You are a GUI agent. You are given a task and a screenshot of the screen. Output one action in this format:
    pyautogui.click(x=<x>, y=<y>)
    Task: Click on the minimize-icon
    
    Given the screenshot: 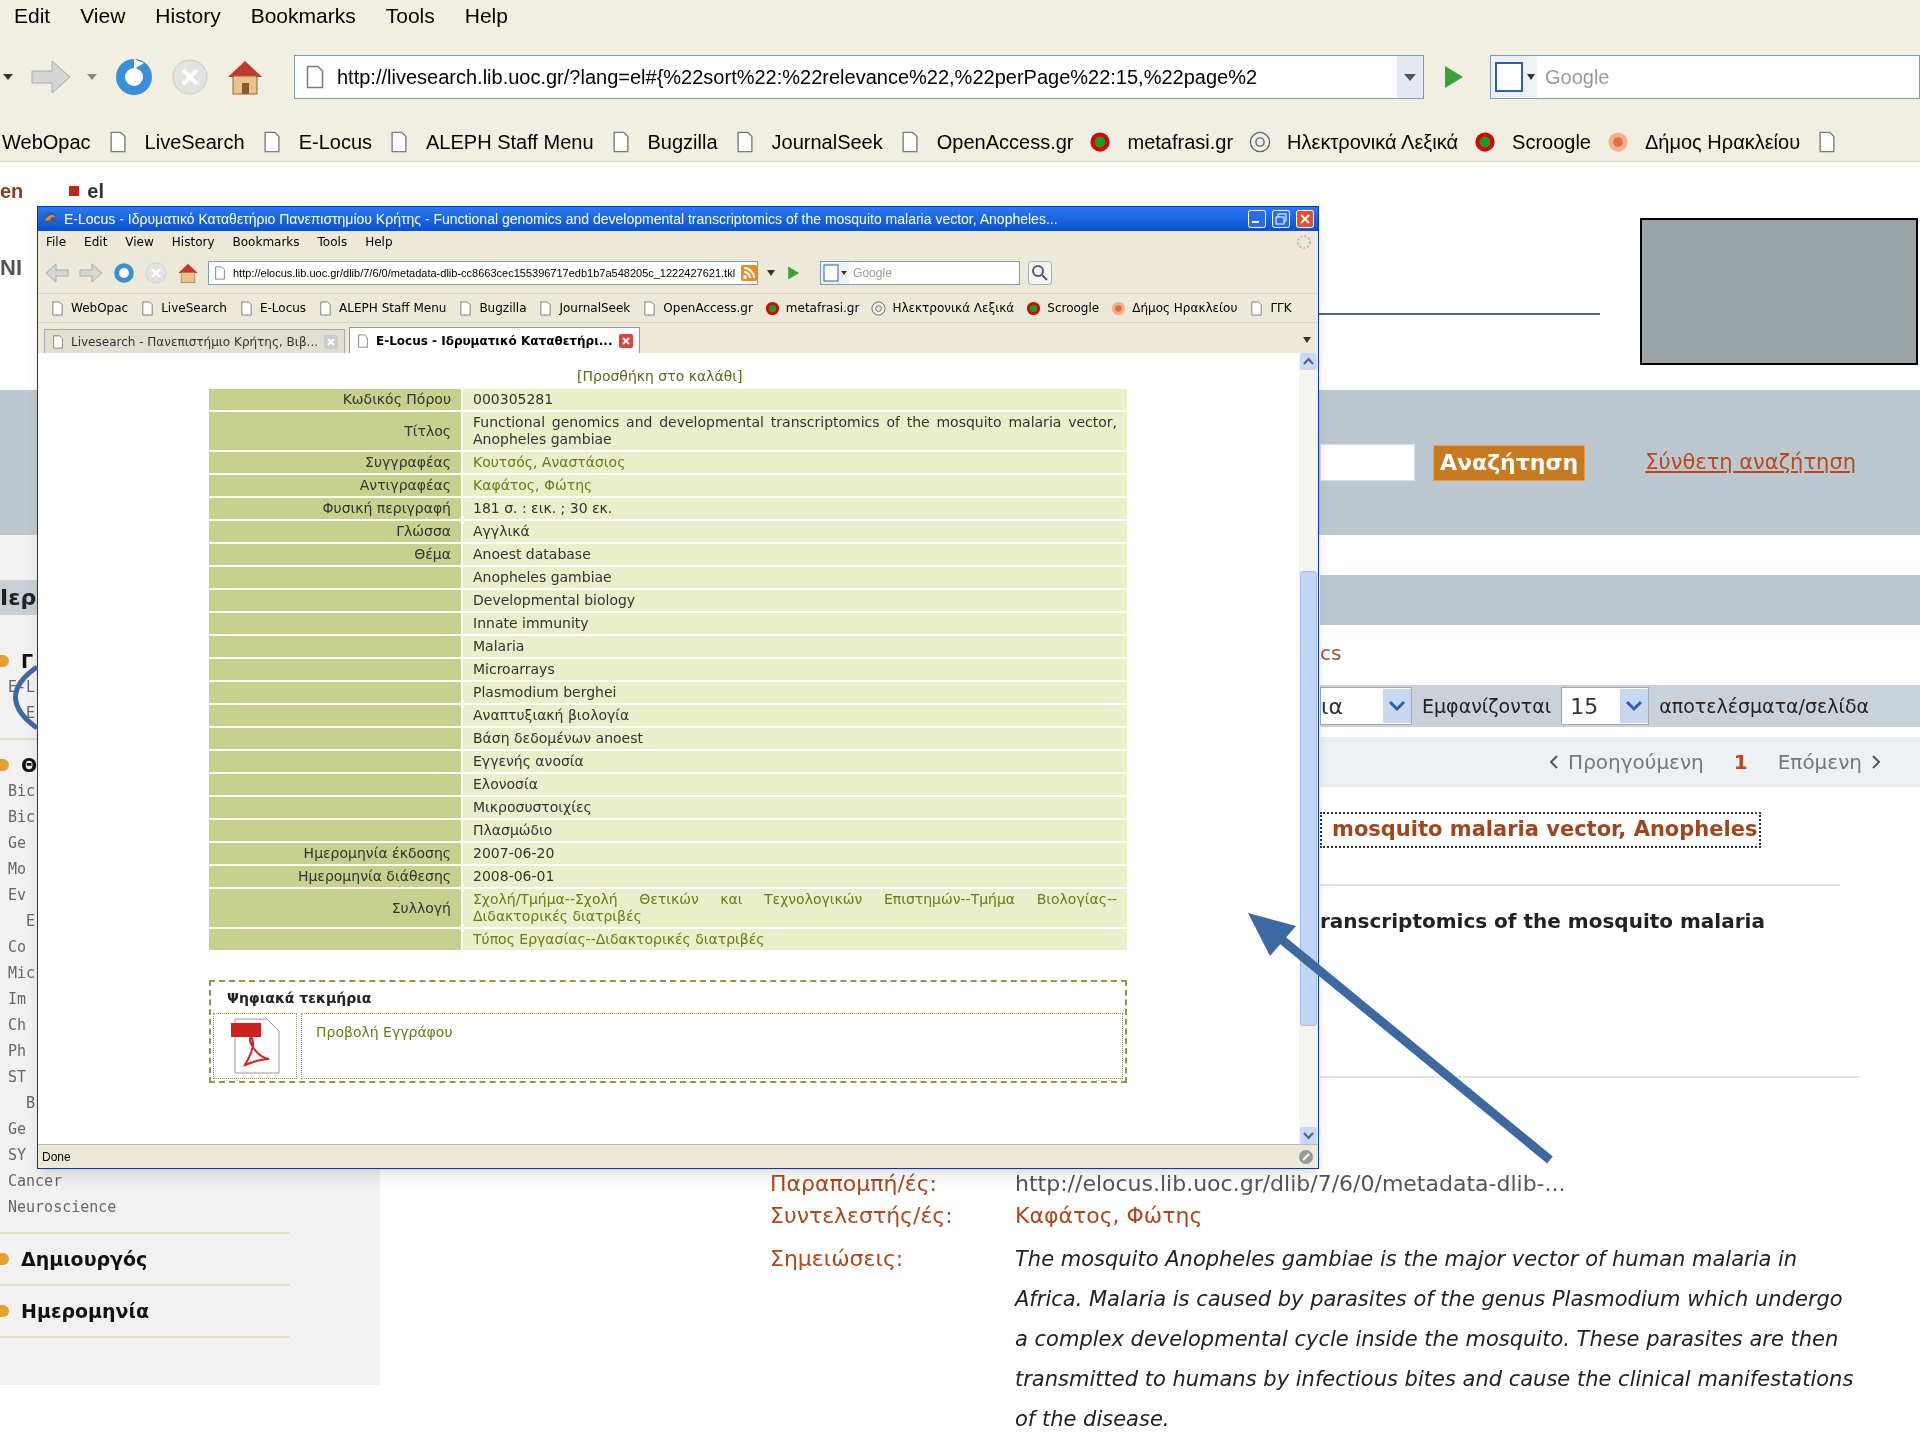 What is the action you would take?
    pyautogui.click(x=1257, y=219)
    